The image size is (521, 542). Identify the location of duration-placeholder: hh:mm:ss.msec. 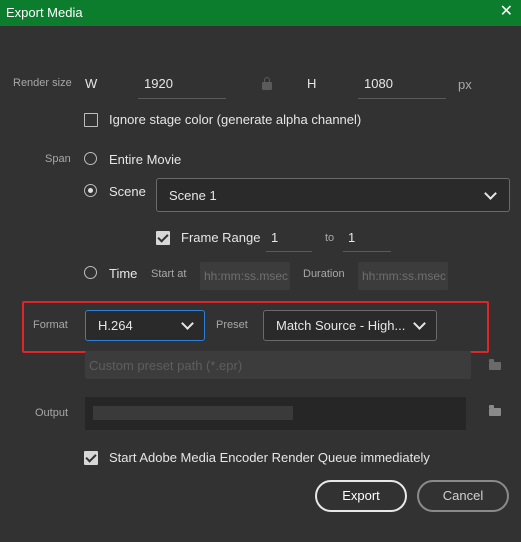
(404, 276).